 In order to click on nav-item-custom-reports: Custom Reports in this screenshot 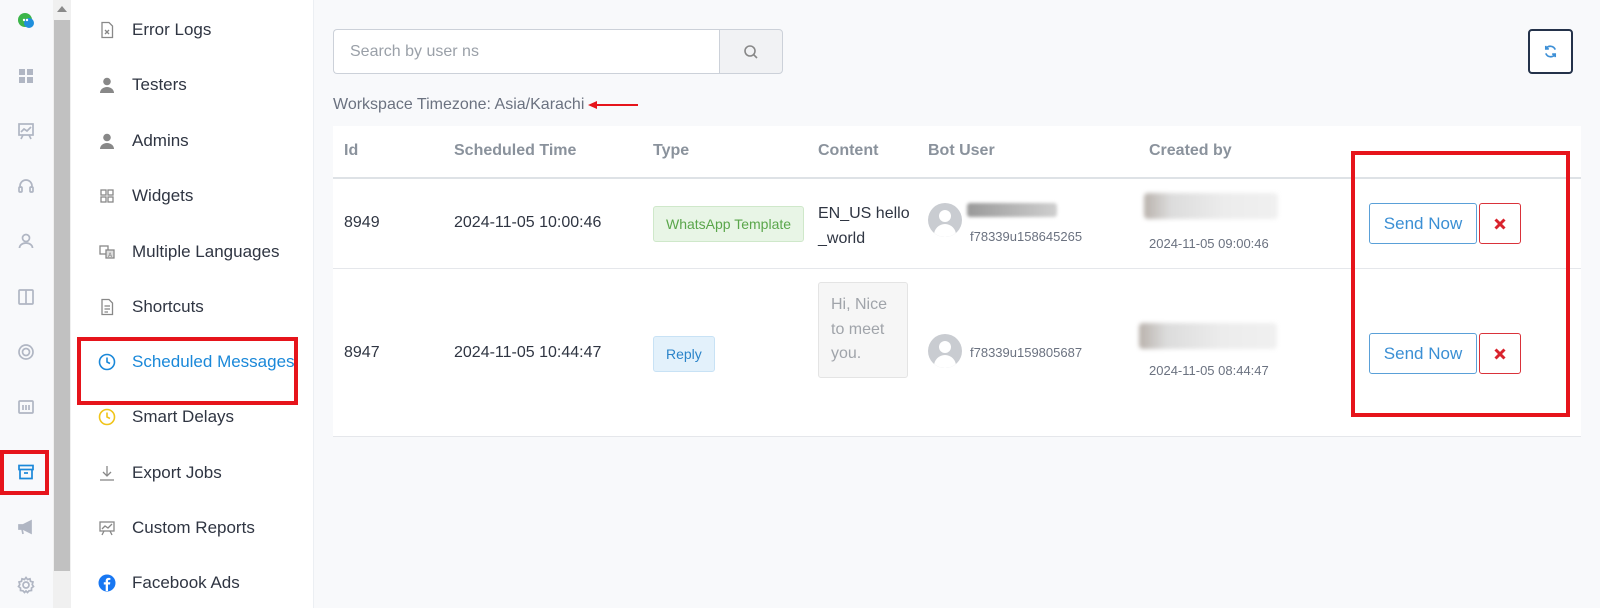, I will do `click(176, 528)`.